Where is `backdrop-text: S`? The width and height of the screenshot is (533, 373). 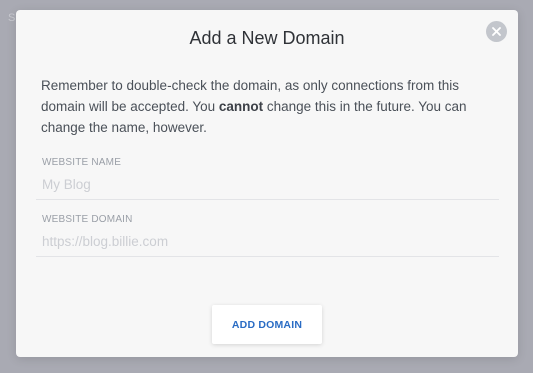
backdrop-text: S is located at coordinates (12, 18).